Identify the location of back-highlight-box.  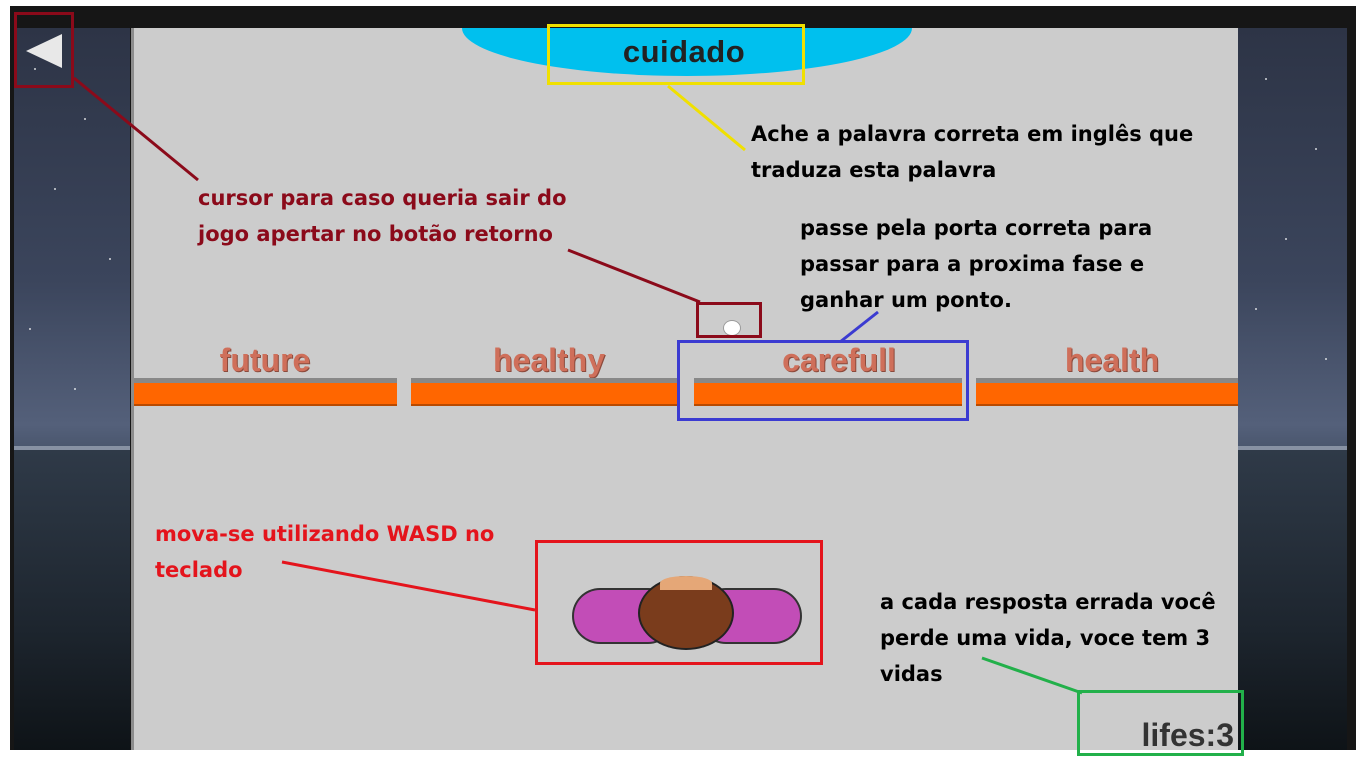
(44, 50).